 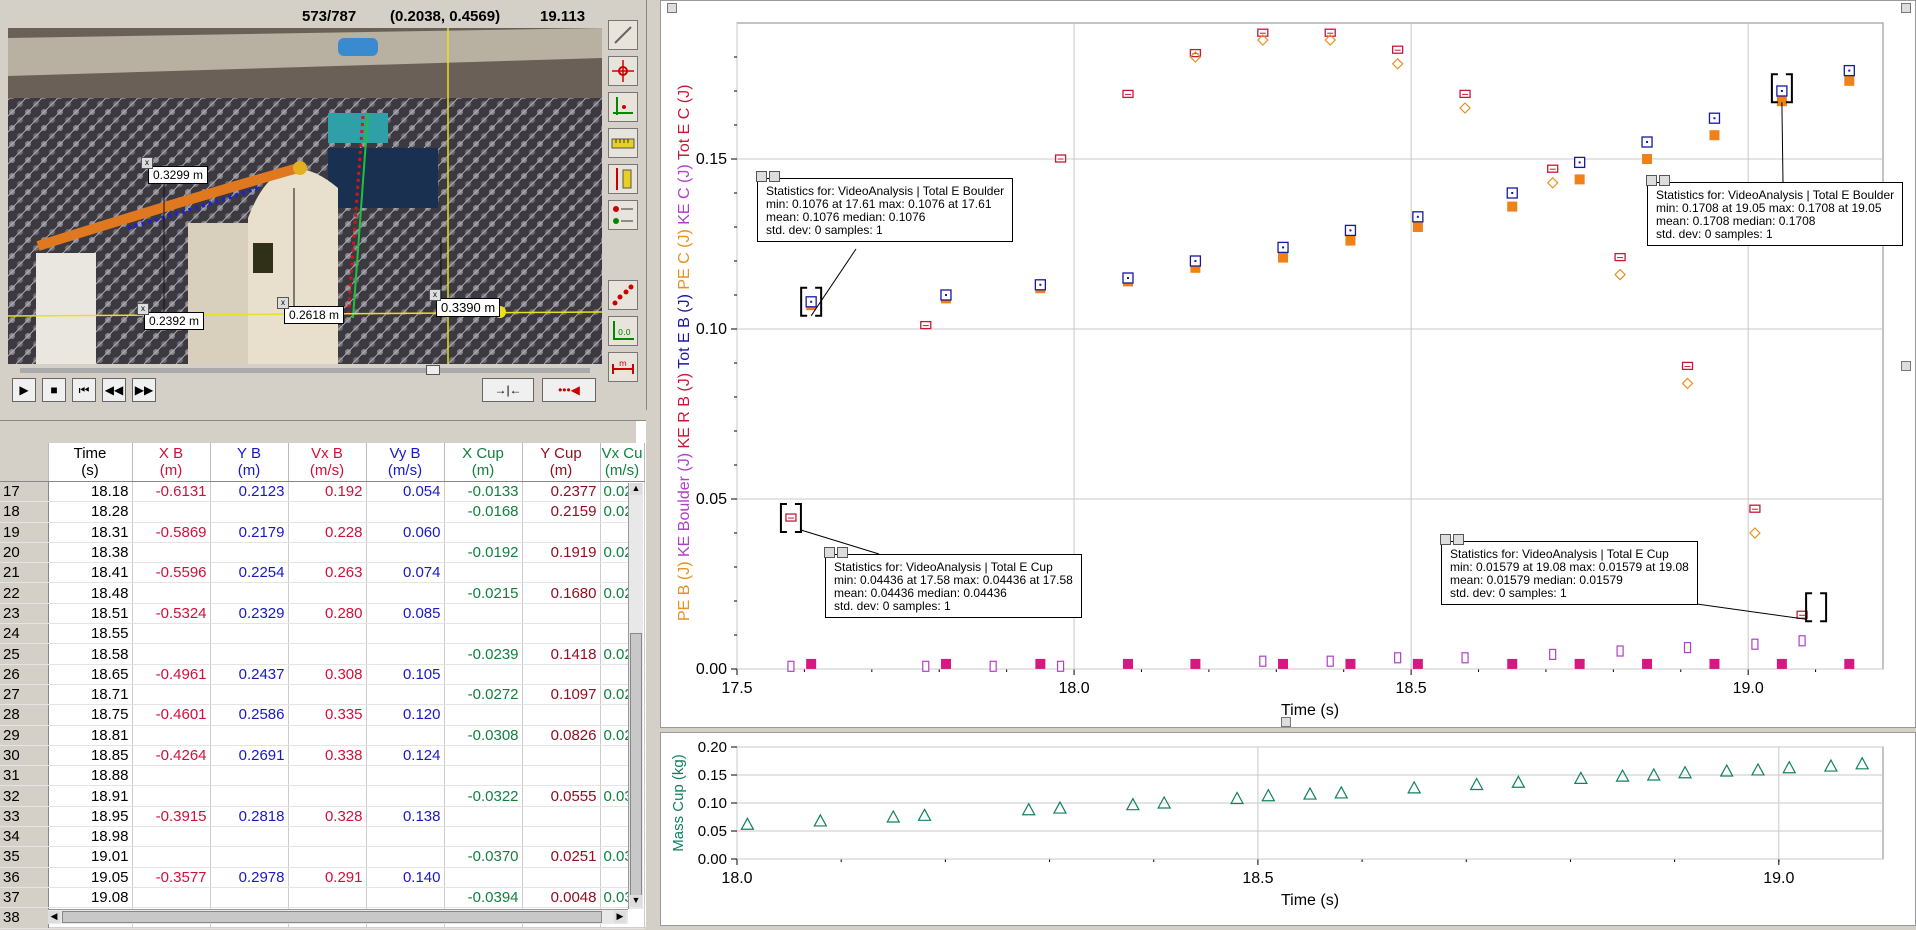 What do you see at coordinates (327, 573) in the screenshot?
I see `table-cell: 0.263` at bounding box center [327, 573].